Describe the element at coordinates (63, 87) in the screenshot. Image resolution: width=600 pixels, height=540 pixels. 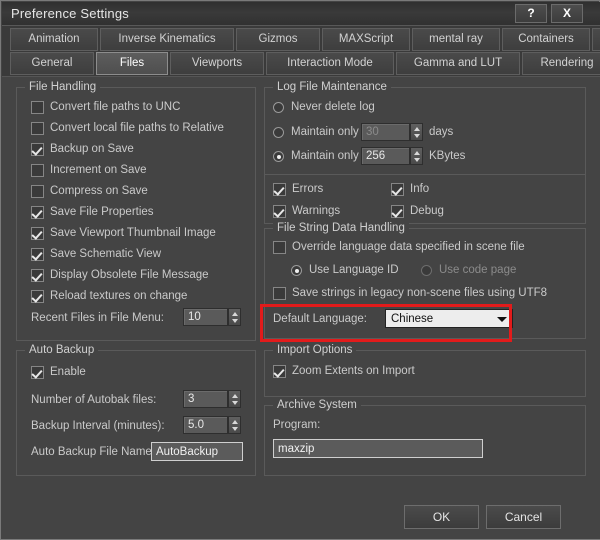
I see `group-file-handling-title: File Handling` at that location.